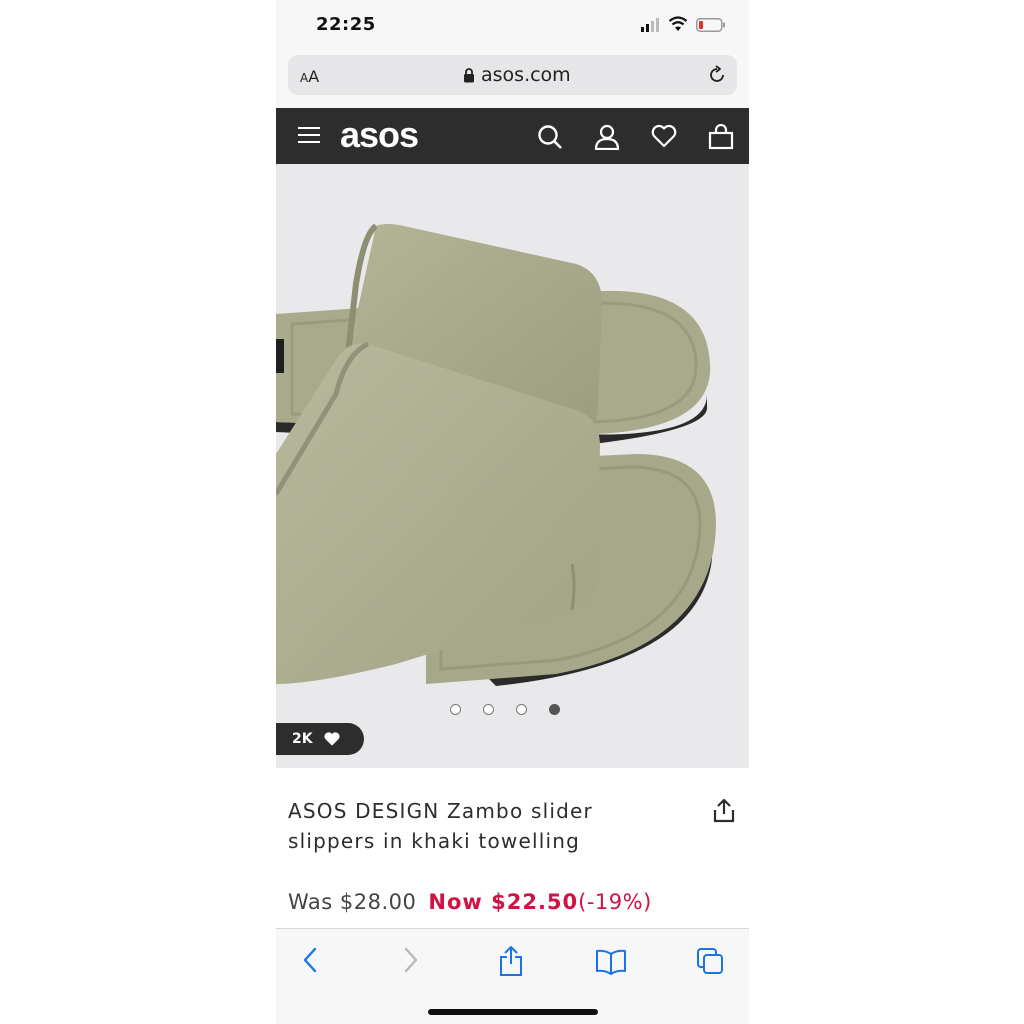  What do you see at coordinates (511, 961) in the screenshot?
I see `ios-share-icon` at bounding box center [511, 961].